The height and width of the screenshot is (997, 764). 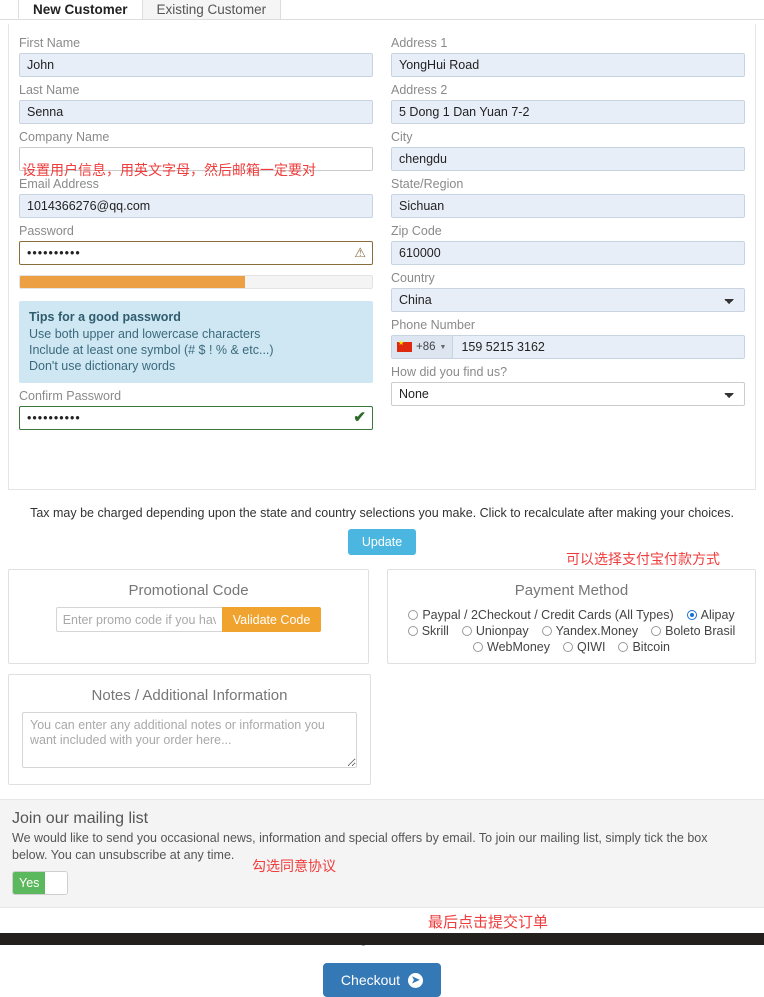 I want to click on payment-option-yandex-money-label: Yandex.Money, so click(x=597, y=631).